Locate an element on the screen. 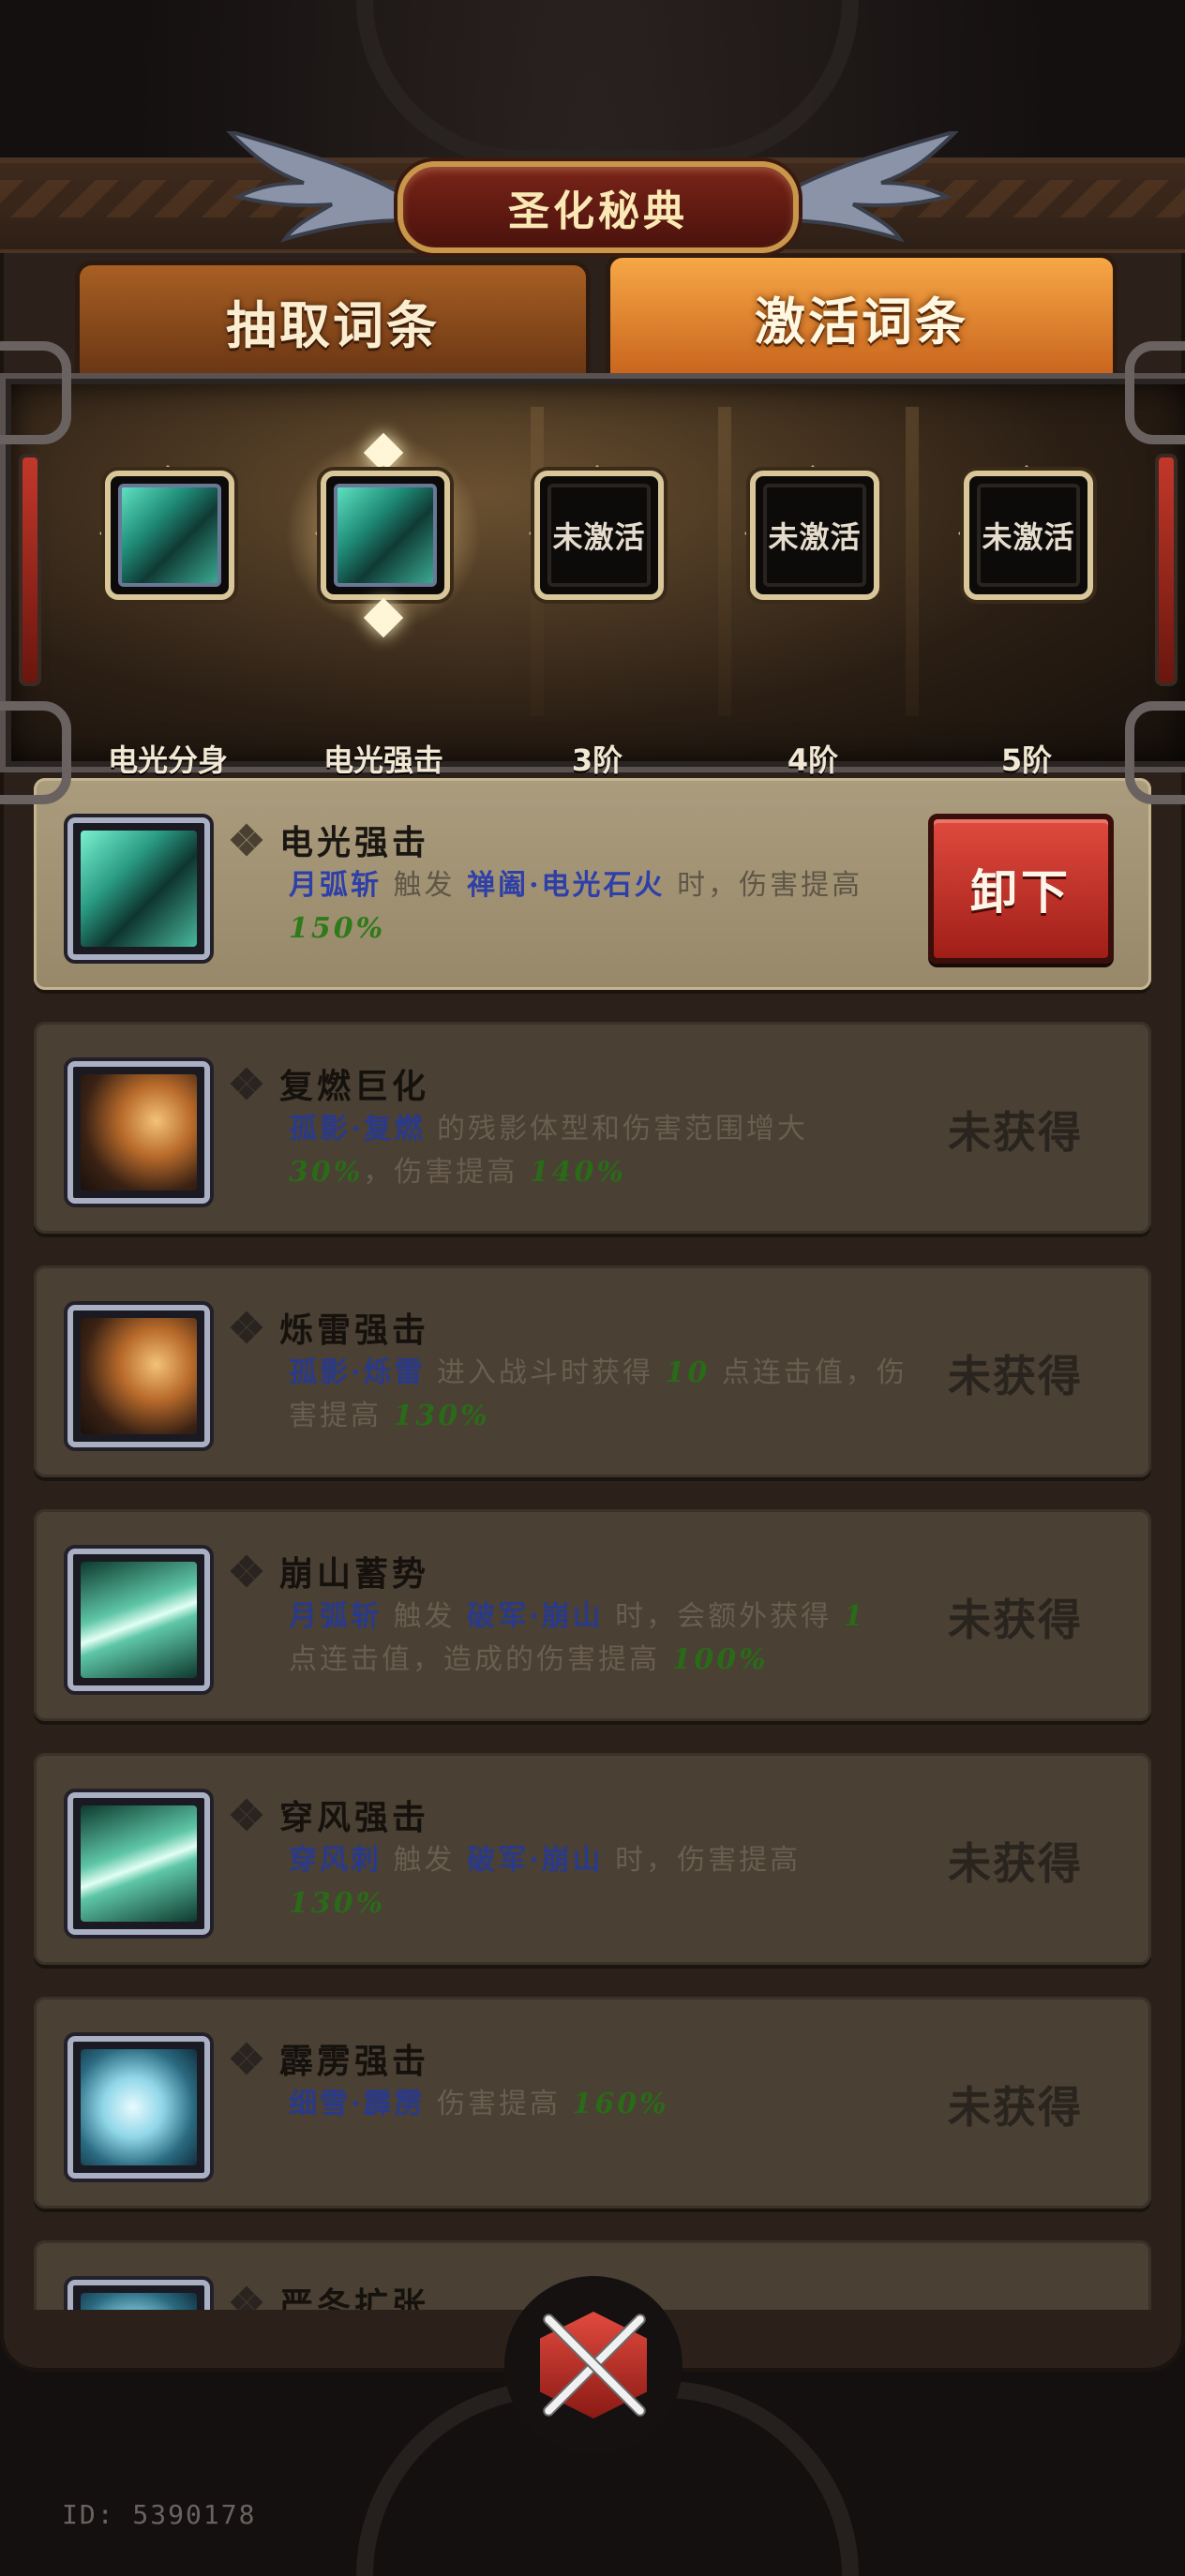 The width and height of the screenshot is (1185, 2576). entry-title: 烁雷强击 is located at coordinates (354, 1330).